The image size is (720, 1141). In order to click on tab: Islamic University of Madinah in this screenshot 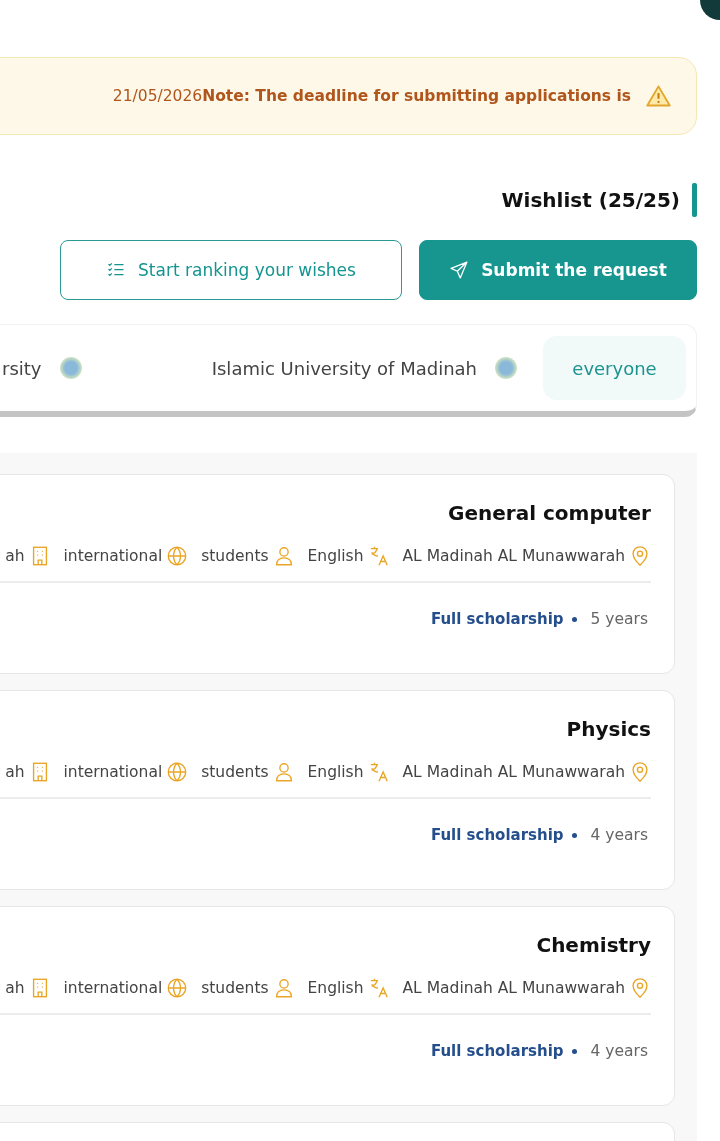, I will do `click(364, 368)`.